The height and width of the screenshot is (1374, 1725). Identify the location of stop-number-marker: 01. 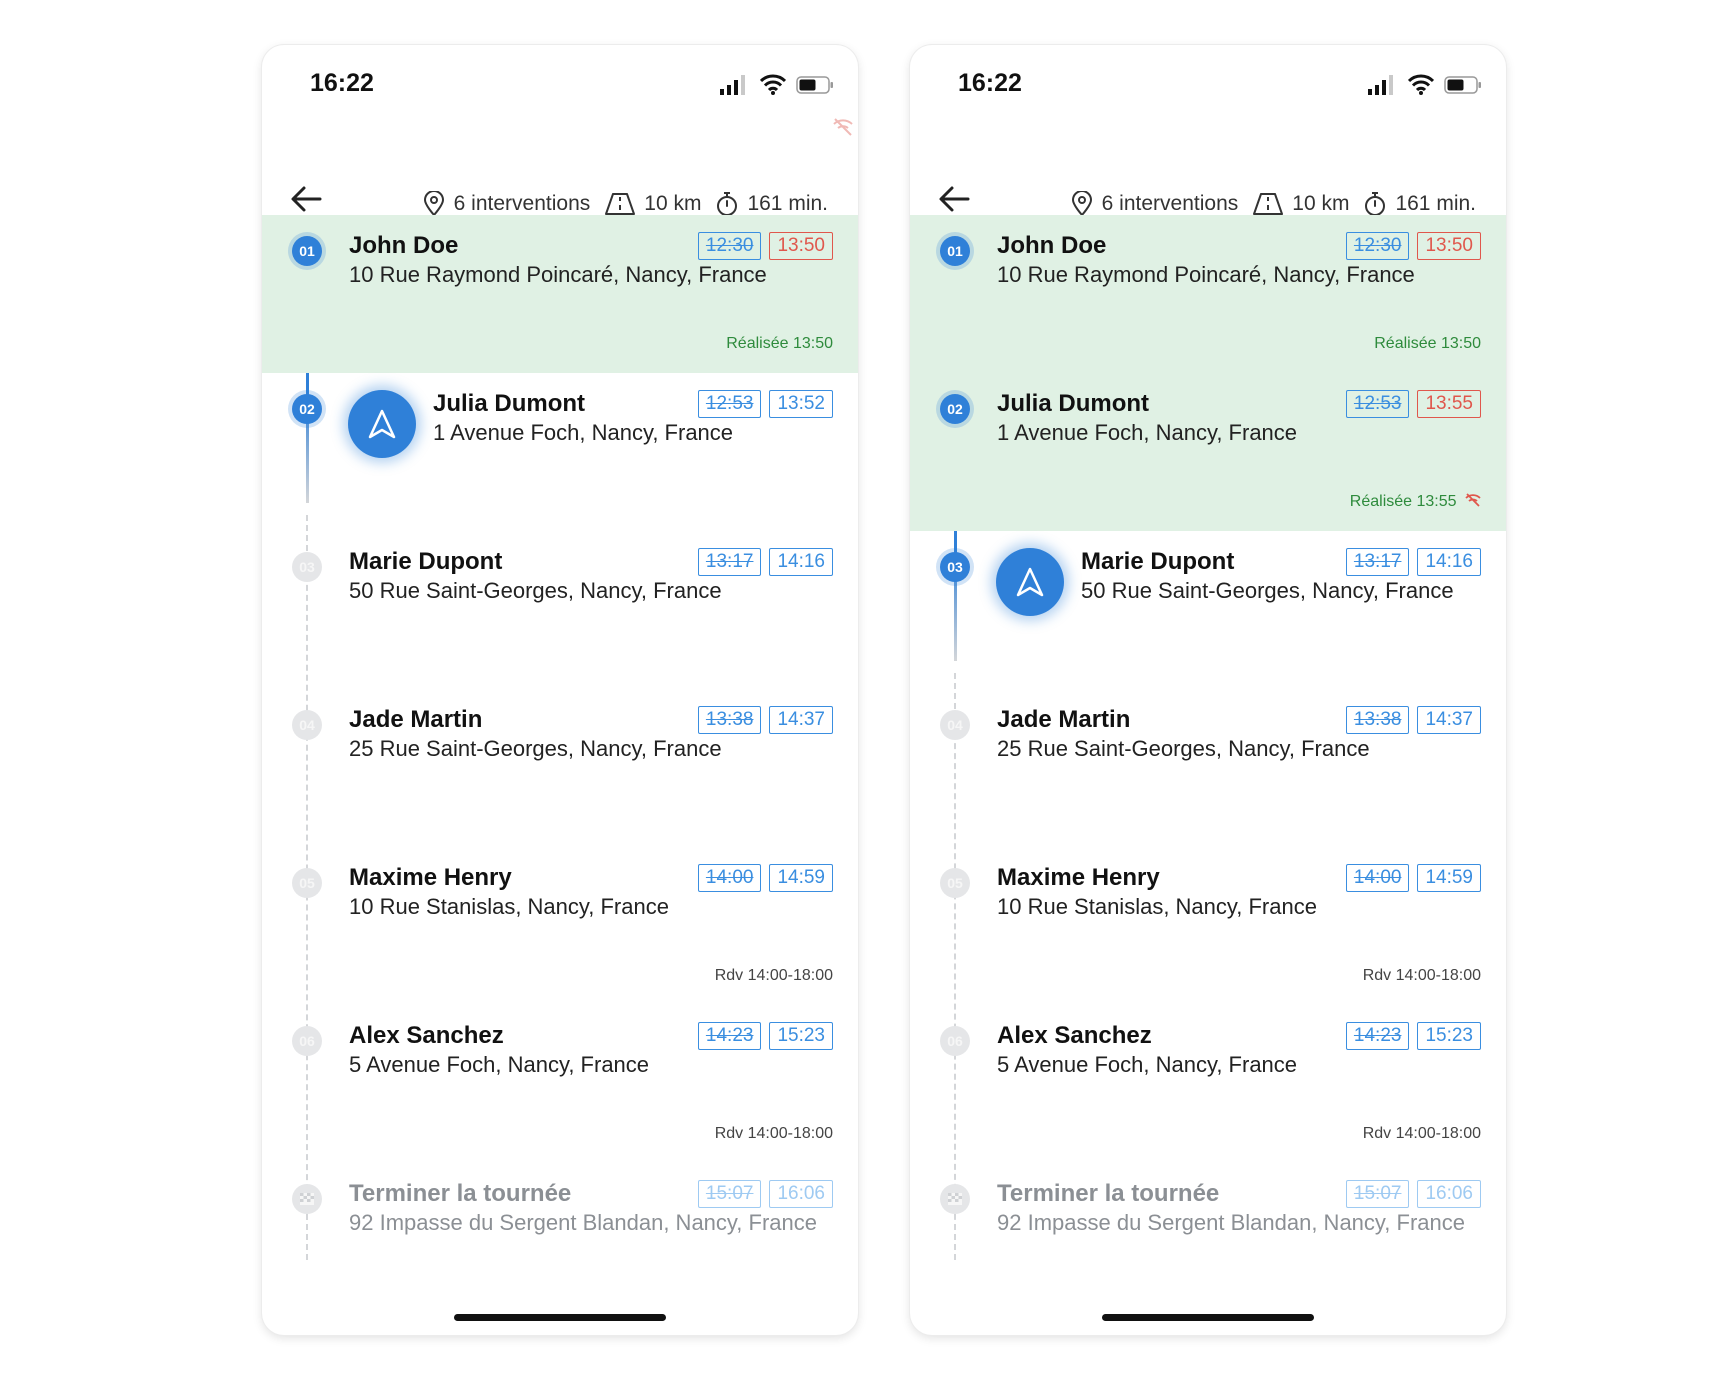
(307, 251).